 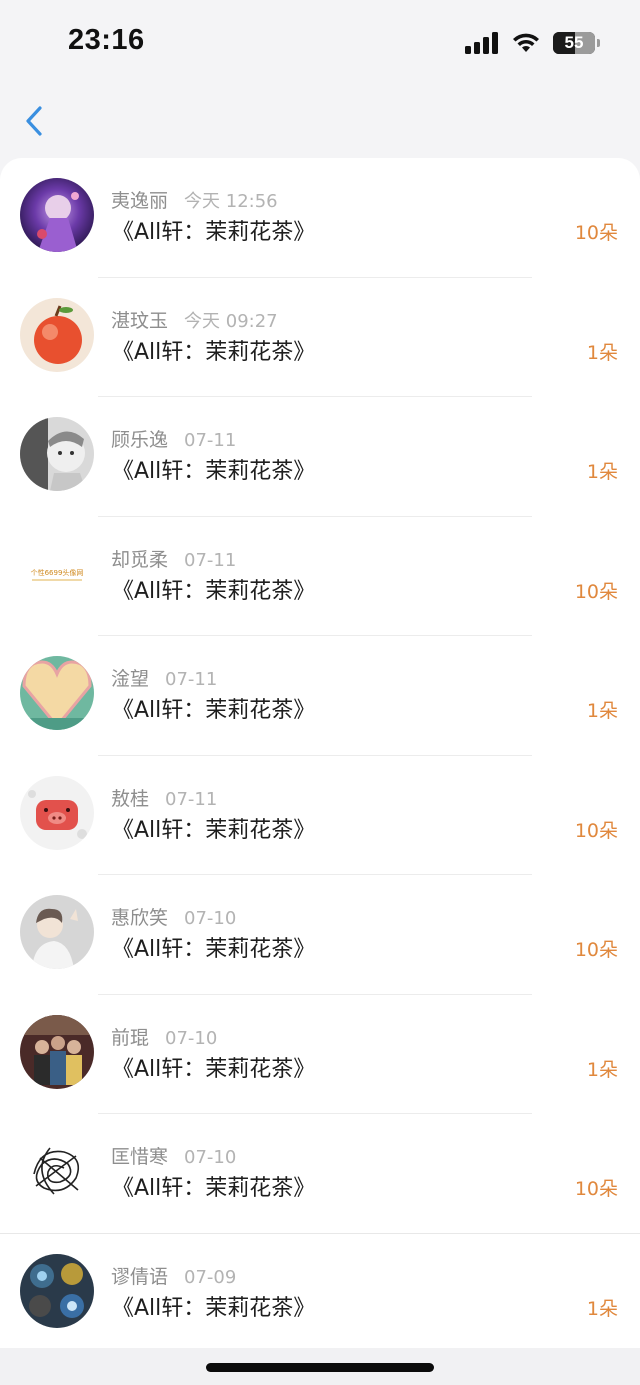 I want to click on status-icons: 55, so click(x=532, y=43).